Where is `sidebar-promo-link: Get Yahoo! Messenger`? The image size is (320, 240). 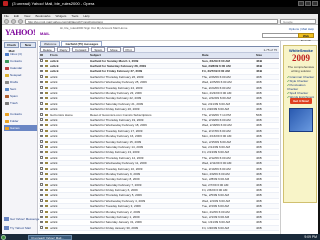
sidebar-promo-link: Get Yahoo! Messenger is located at coordinates (22, 219).